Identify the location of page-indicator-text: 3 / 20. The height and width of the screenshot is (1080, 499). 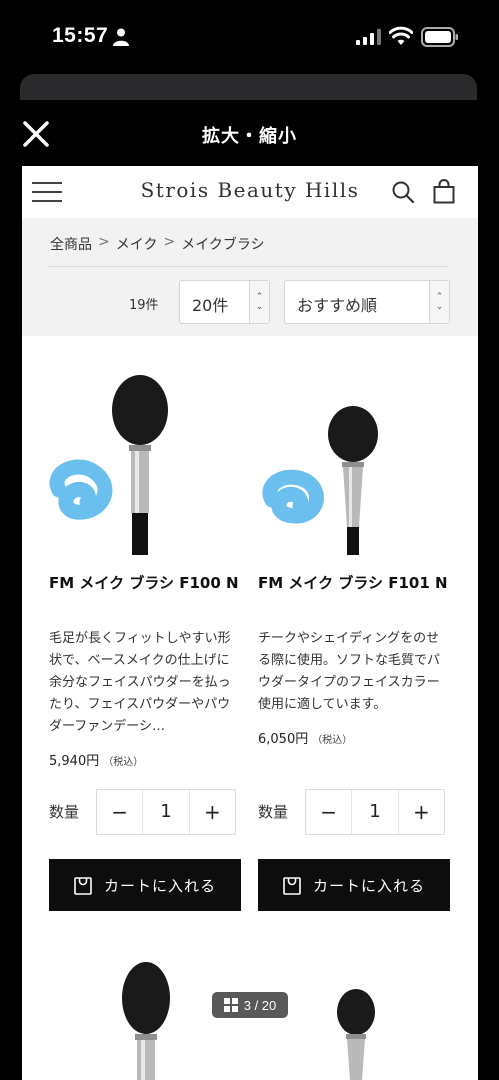
(260, 1005).